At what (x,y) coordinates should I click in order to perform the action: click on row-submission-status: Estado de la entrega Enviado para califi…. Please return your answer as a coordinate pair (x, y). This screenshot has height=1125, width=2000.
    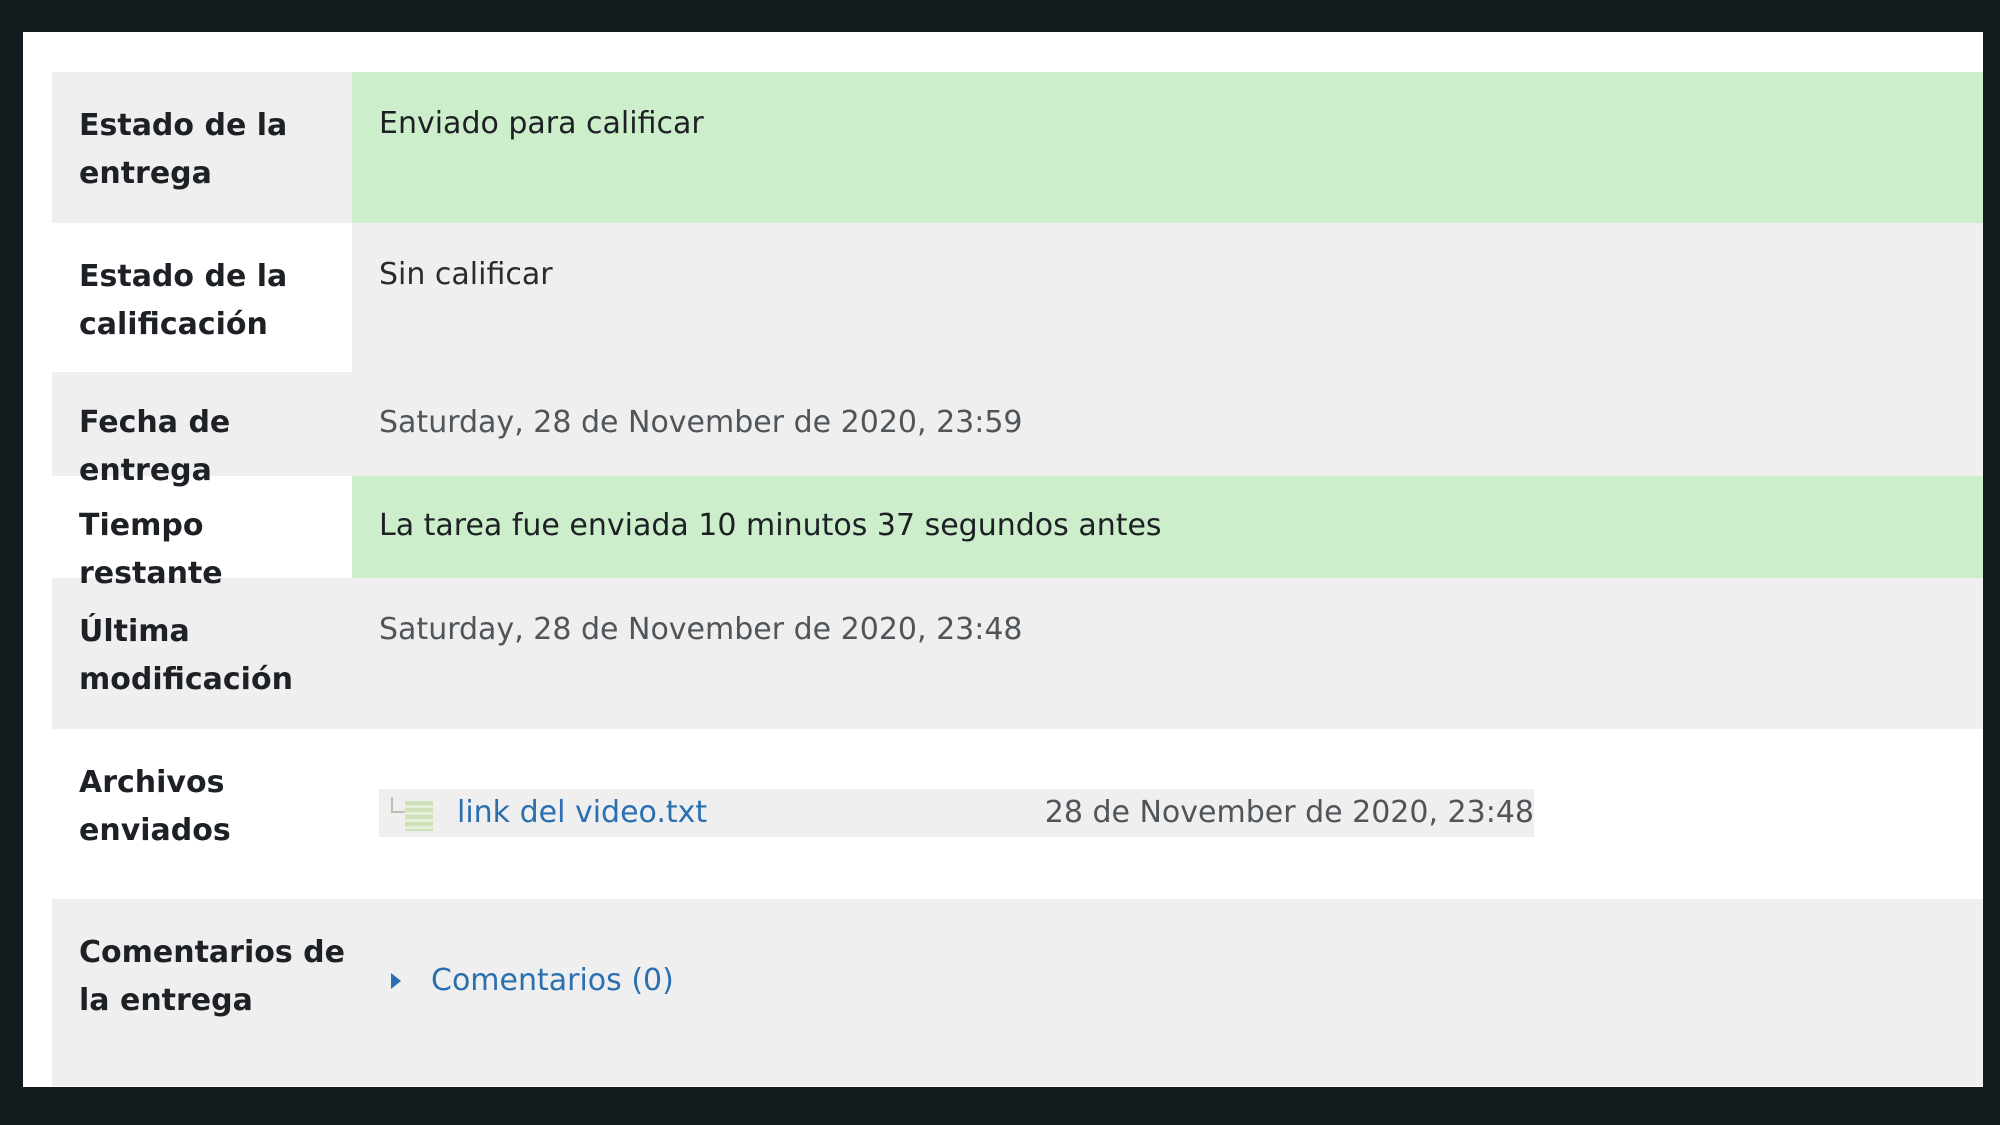
    Looking at the image, I should click on (1017, 147).